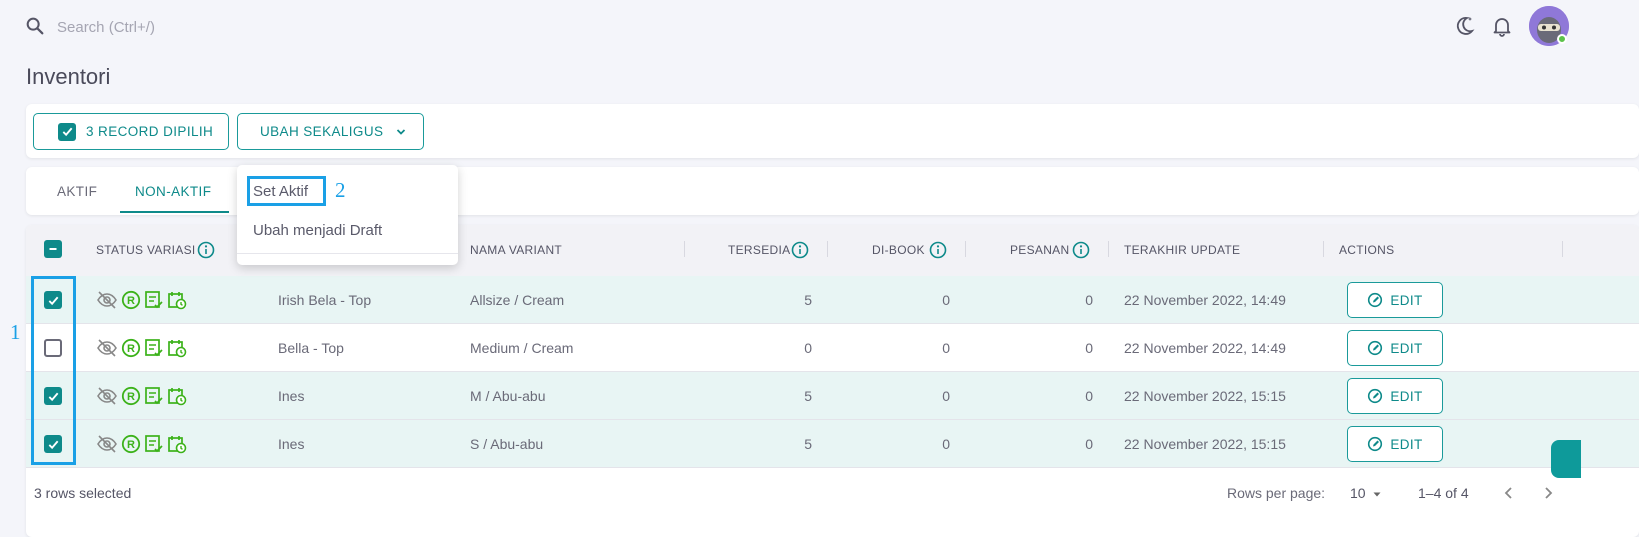  Describe the element at coordinates (68, 76) in the screenshot. I see `page-title: Inventori` at that location.